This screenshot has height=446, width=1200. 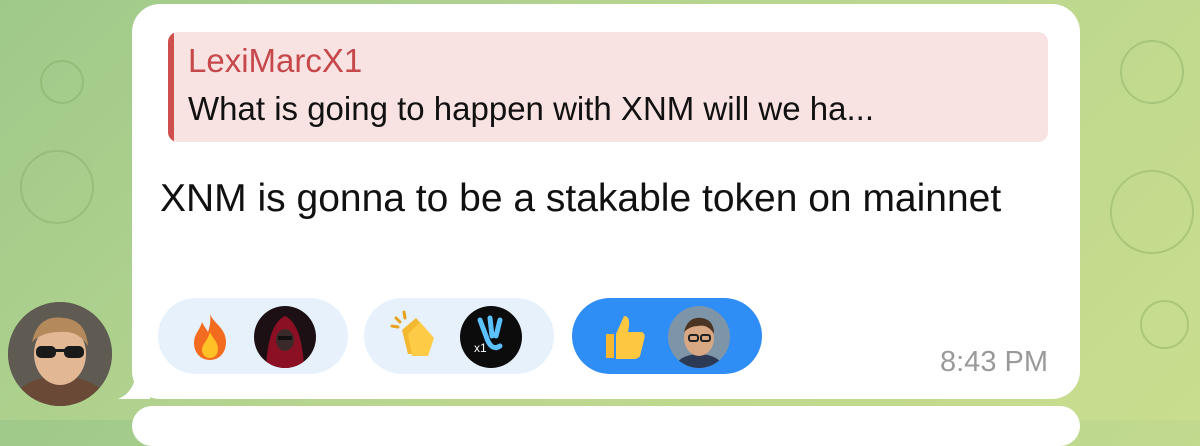 What do you see at coordinates (606, 426) in the screenshot?
I see `next-message-bubble` at bounding box center [606, 426].